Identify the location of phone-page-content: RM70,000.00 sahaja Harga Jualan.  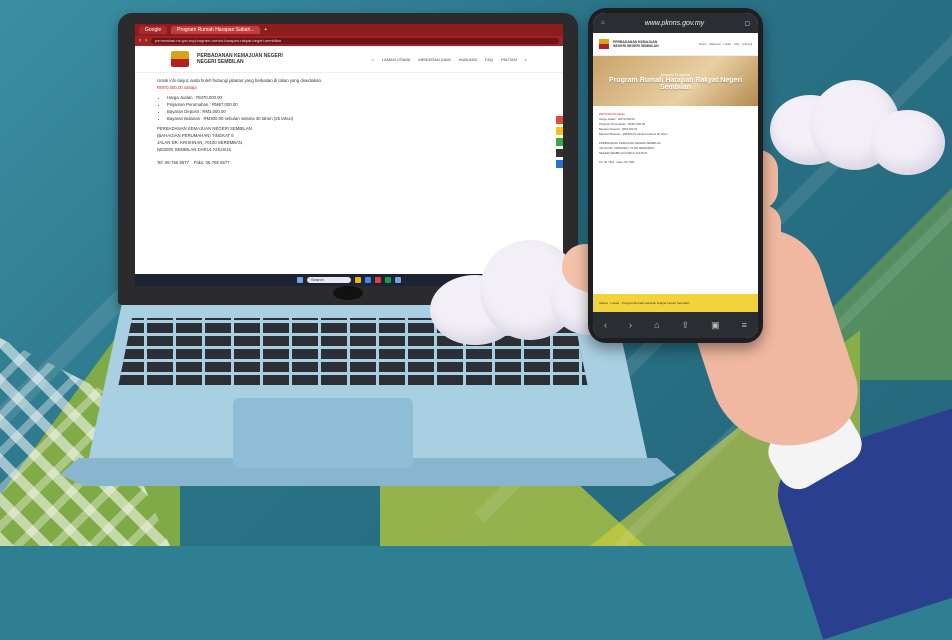
(675, 138).